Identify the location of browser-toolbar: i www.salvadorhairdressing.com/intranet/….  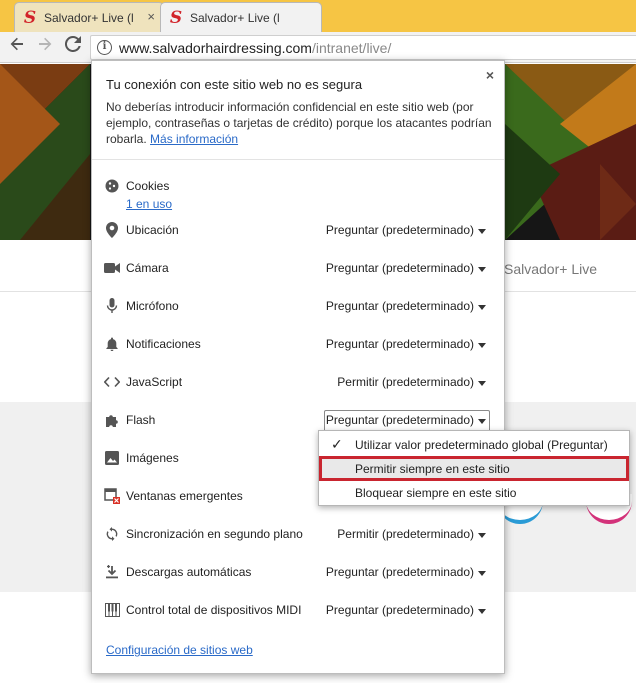
(318, 47).